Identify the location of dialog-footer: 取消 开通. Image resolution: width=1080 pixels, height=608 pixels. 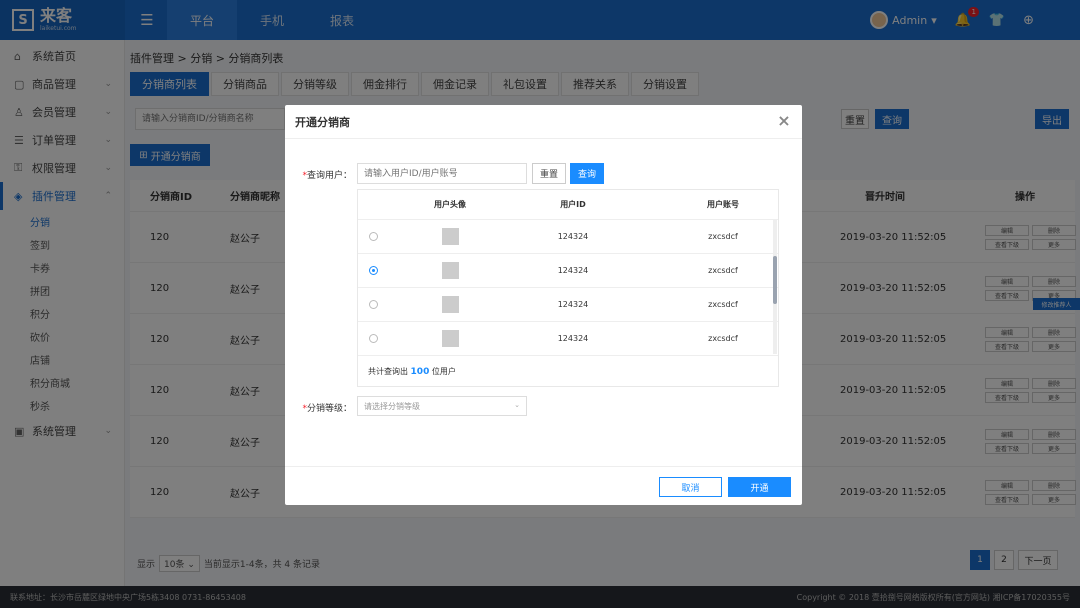
(543, 485).